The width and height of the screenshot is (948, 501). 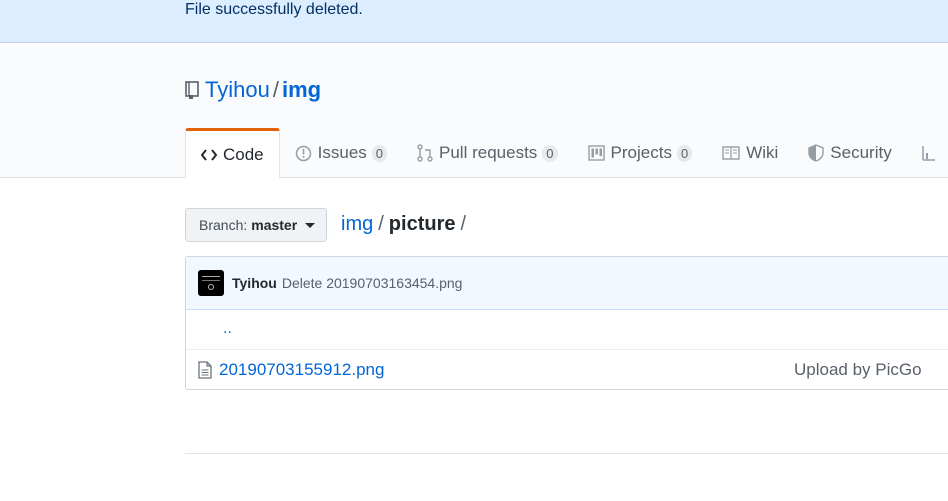 I want to click on issues-counter: 0, so click(x=379, y=153).